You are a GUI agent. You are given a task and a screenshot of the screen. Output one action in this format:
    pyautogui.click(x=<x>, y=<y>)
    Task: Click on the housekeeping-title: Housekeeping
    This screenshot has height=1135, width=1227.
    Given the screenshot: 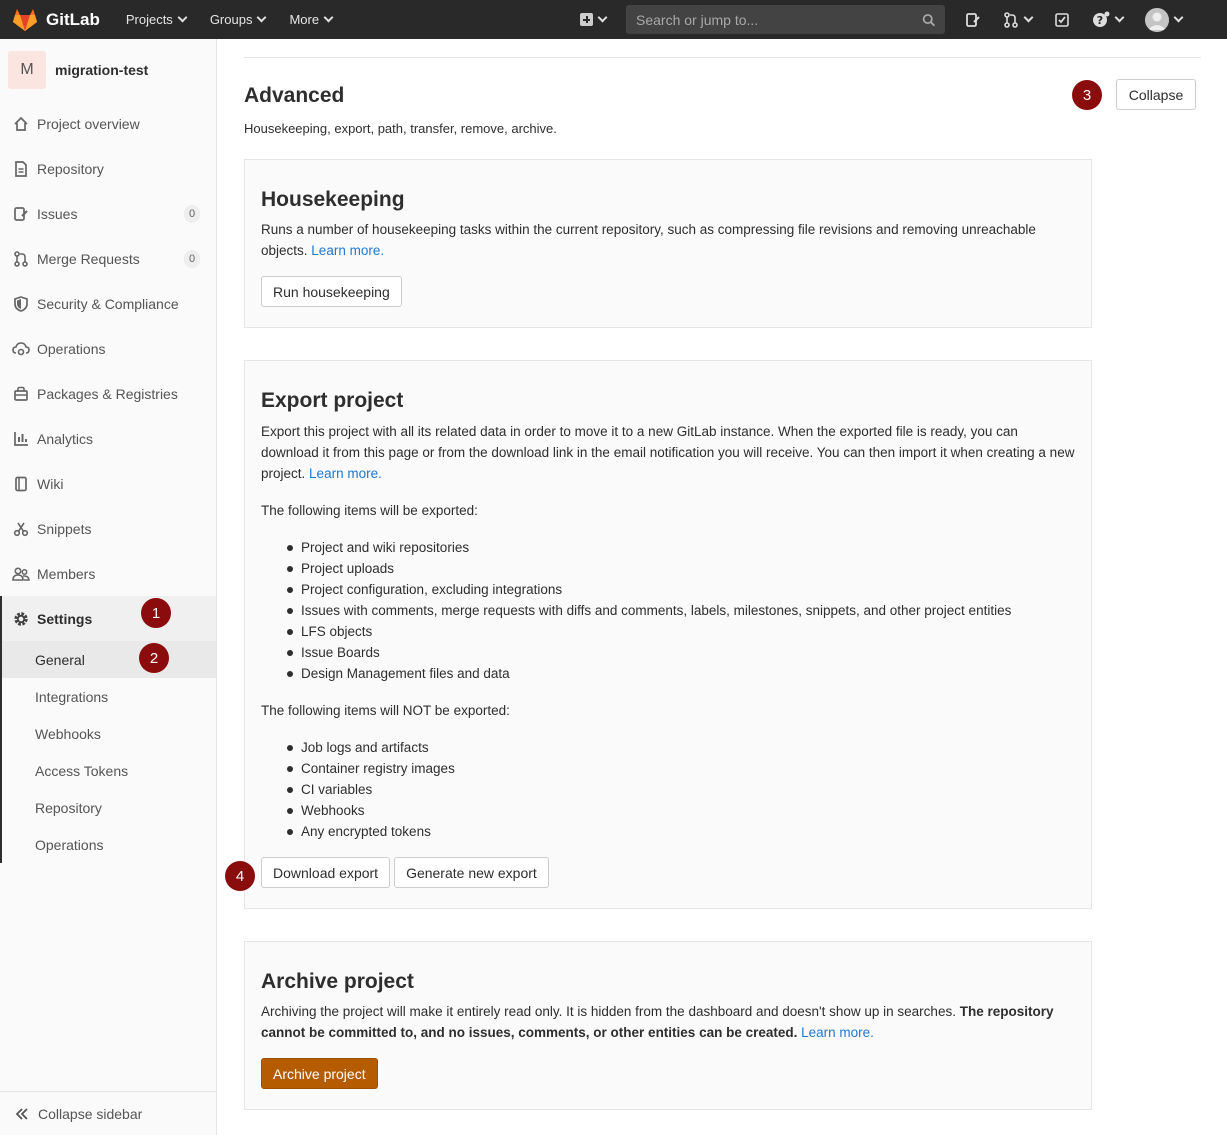 What is the action you would take?
    pyautogui.click(x=333, y=199)
    